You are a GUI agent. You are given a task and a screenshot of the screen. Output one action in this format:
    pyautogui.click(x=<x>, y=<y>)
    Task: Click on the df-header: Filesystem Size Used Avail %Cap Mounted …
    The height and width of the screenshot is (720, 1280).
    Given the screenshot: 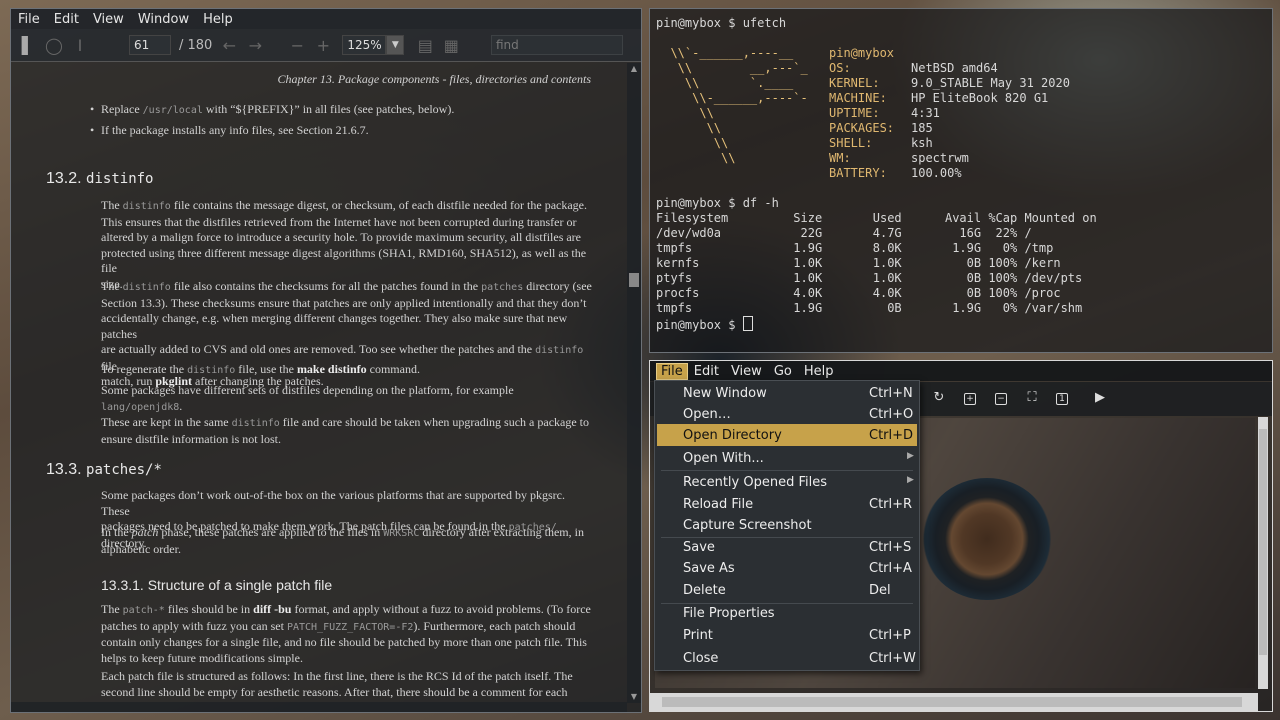 What is the action you would take?
    pyautogui.click(x=876, y=218)
    